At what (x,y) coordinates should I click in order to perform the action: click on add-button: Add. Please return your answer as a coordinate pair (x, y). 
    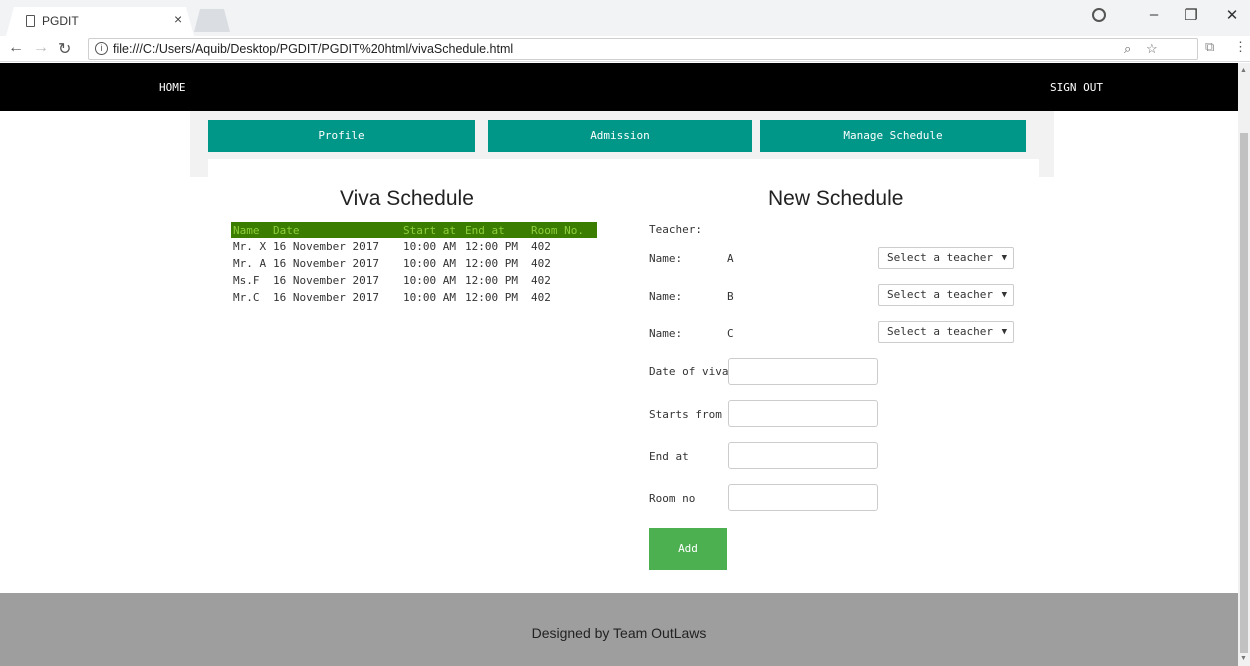
    Looking at the image, I should click on (688, 549).